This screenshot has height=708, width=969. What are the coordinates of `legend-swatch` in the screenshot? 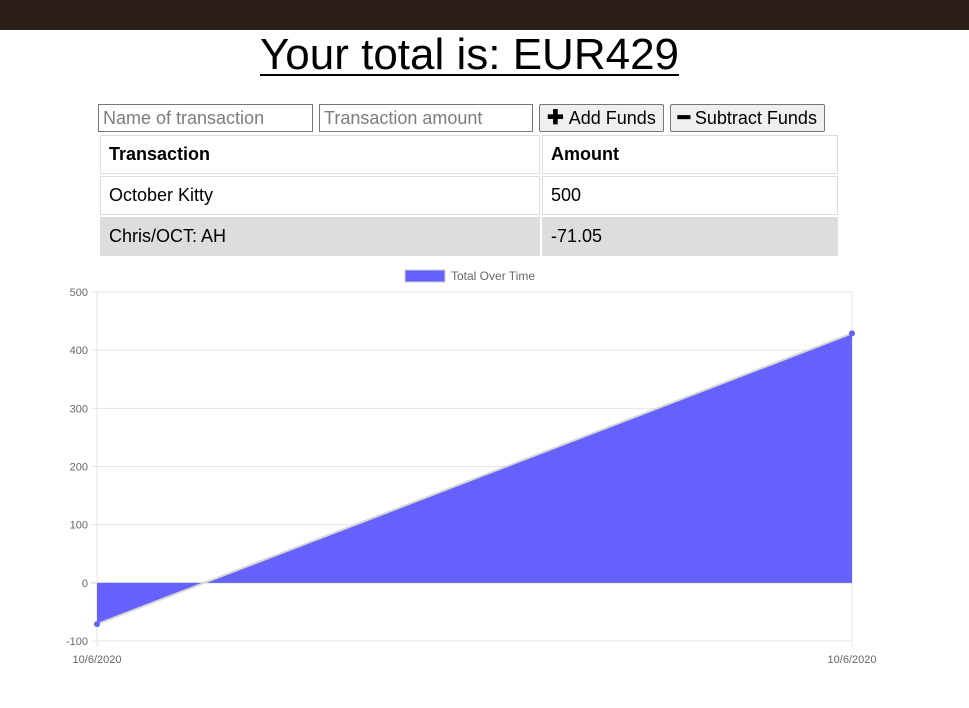 It's located at (425, 276).